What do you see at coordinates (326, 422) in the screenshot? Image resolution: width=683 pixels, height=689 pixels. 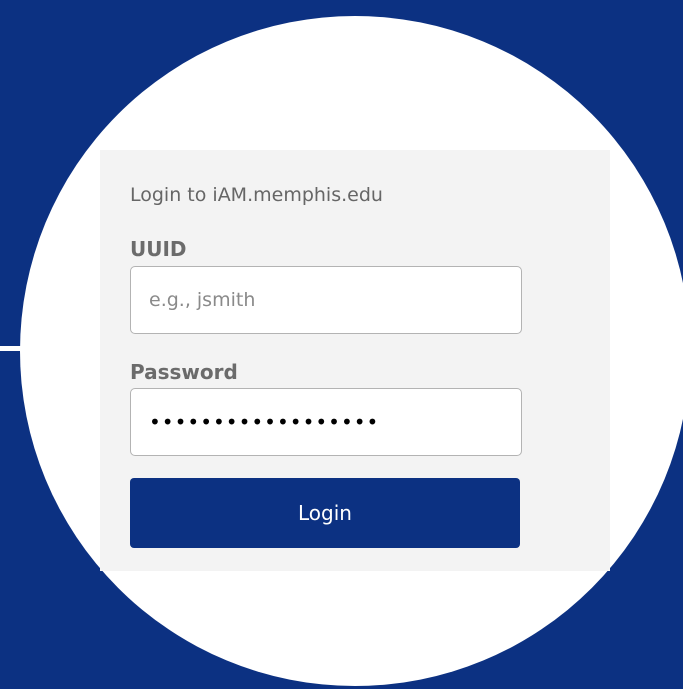 I see `password-input` at bounding box center [326, 422].